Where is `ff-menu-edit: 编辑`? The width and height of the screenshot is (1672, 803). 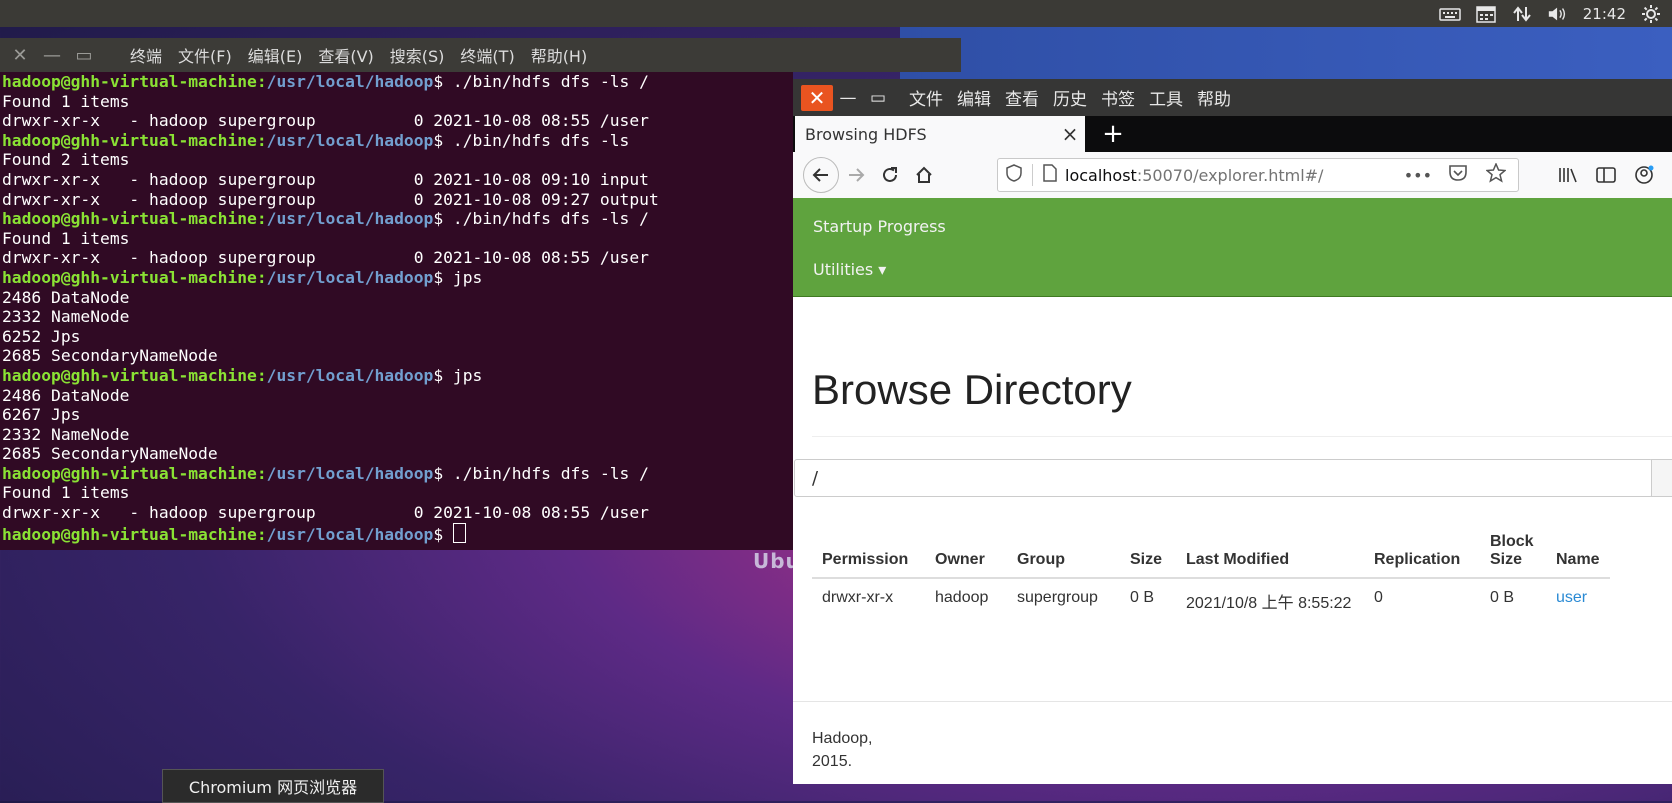
ff-menu-edit: 编辑 is located at coordinates (974, 97).